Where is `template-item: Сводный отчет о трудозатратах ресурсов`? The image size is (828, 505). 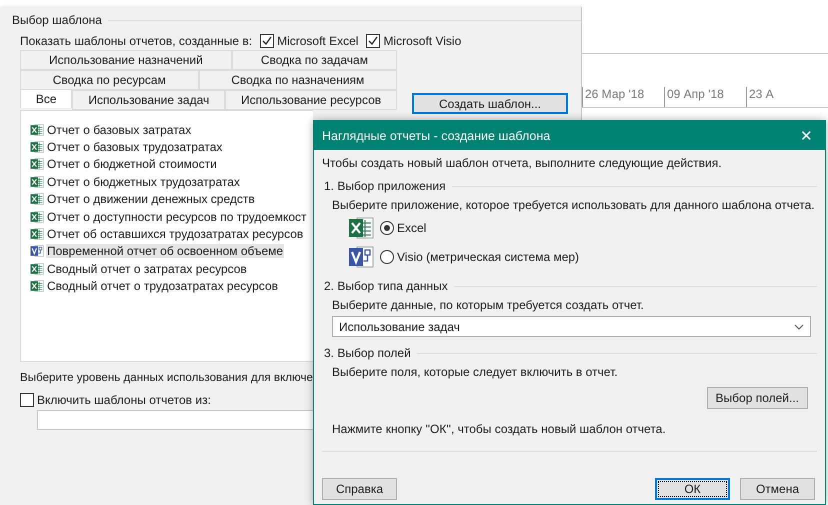 template-item: Сводный отчет о трудозатратах ресурсов is located at coordinates (162, 286).